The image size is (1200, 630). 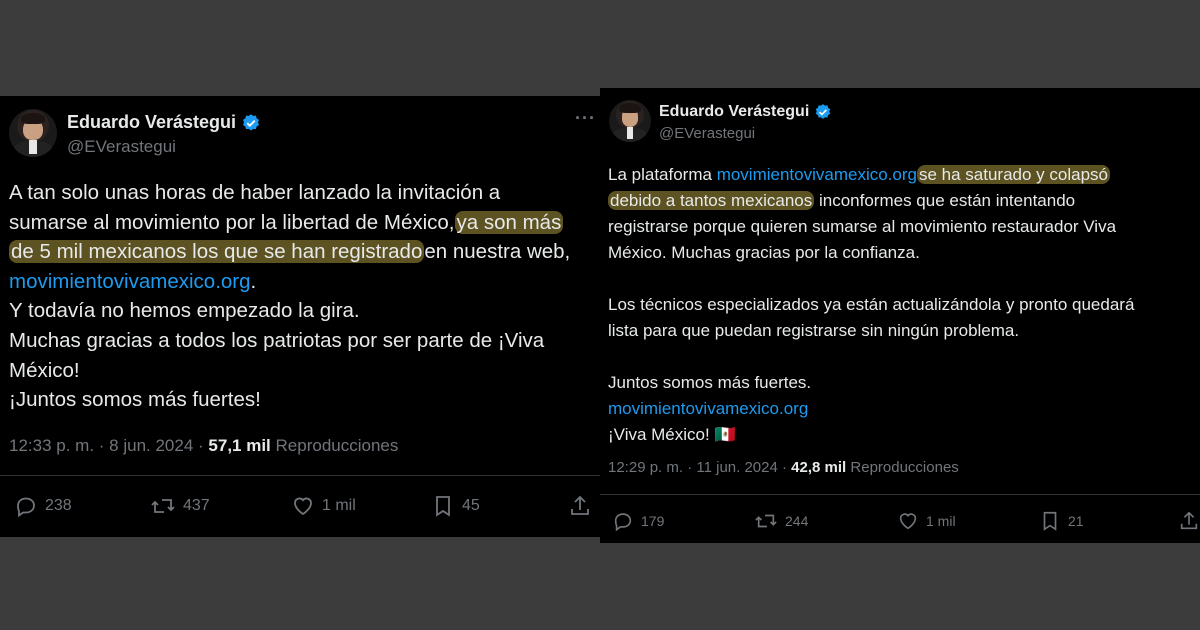 I want to click on tweet-line: movimientovivamexico.org., so click(x=133, y=281).